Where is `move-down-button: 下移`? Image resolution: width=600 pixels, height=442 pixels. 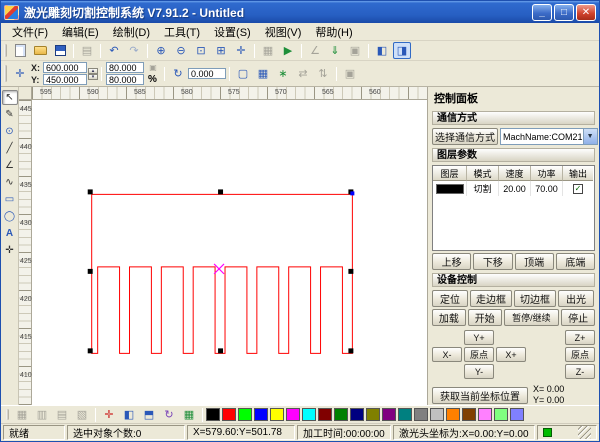 move-down-button: 下移 is located at coordinates (493, 261).